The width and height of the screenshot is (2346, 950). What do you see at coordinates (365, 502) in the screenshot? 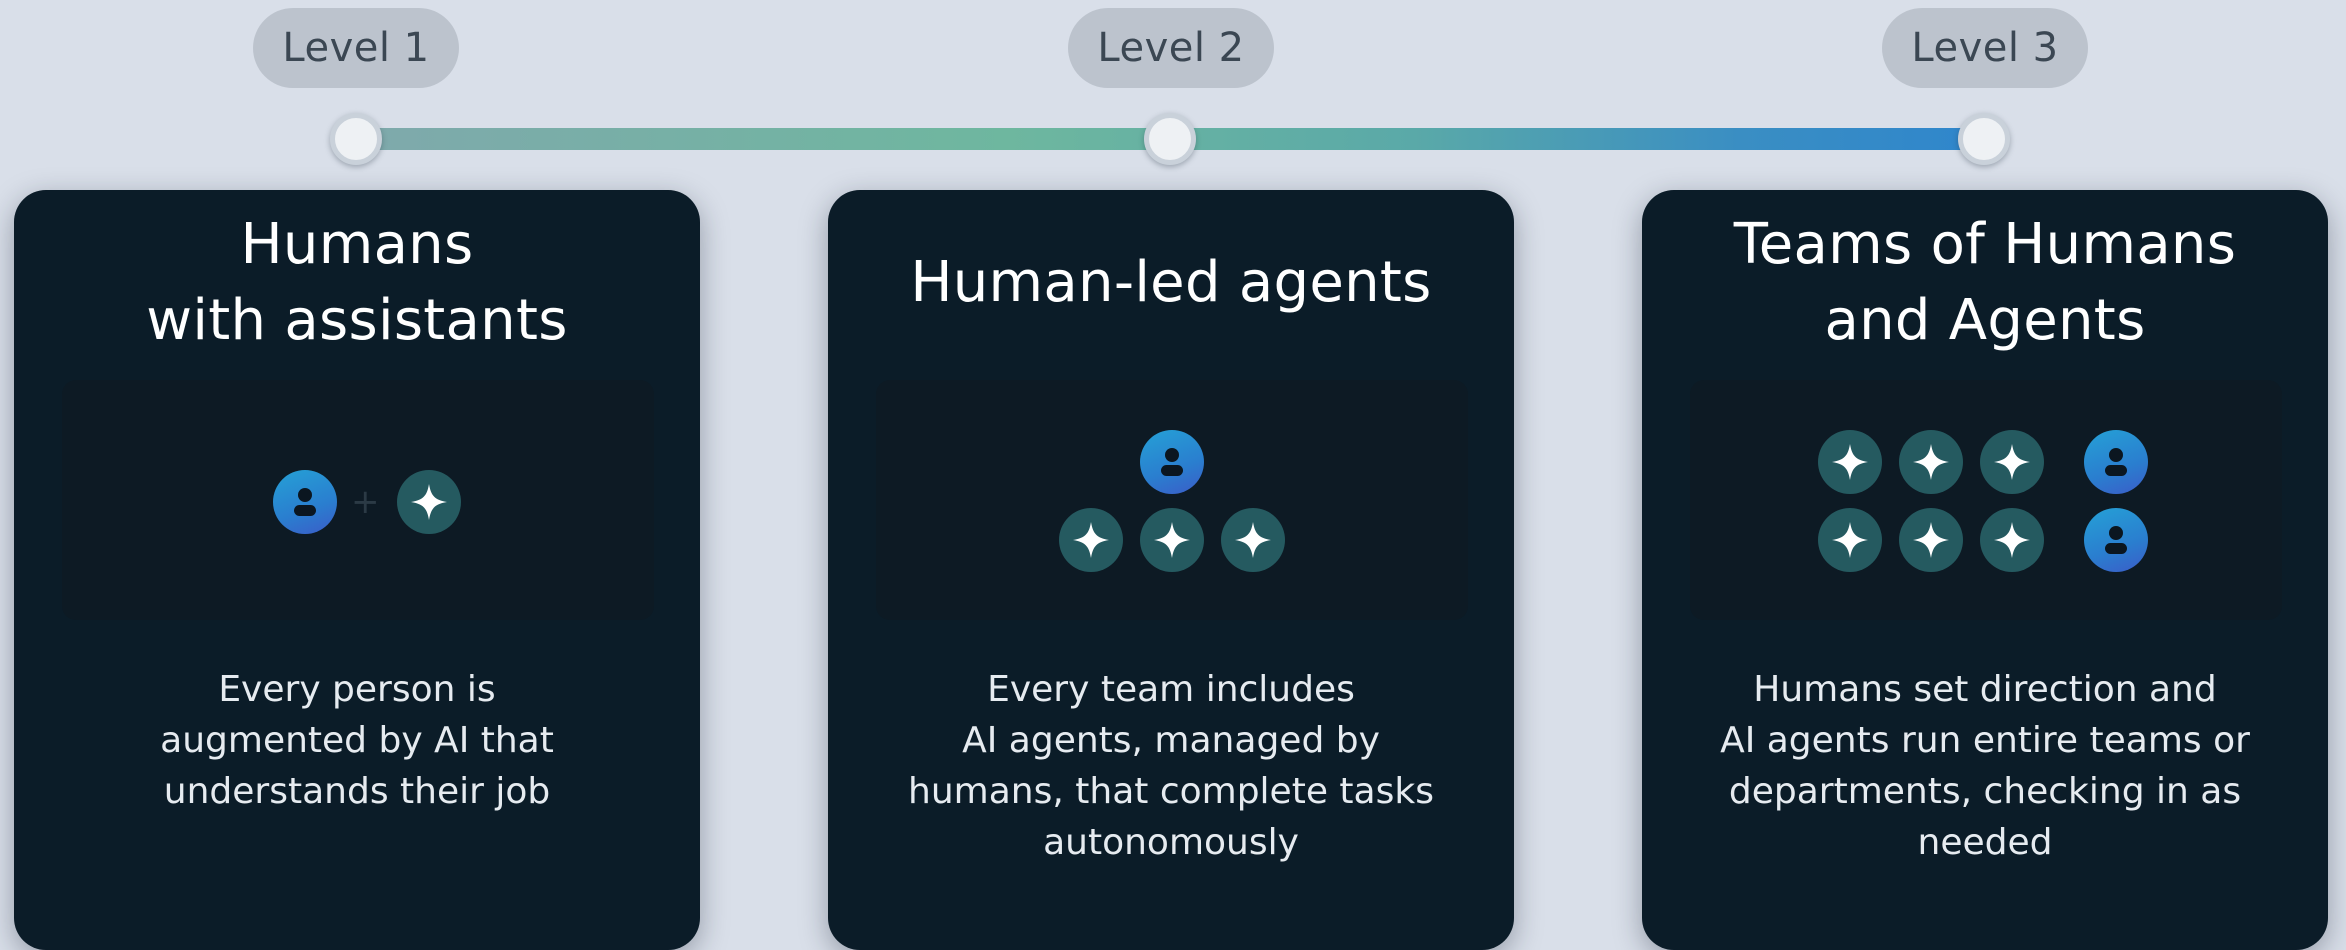
I see `plus-icon: +` at bounding box center [365, 502].